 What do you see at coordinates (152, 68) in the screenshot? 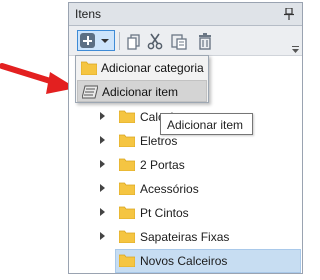
I see `menu-item-label: Adicionar categoria` at bounding box center [152, 68].